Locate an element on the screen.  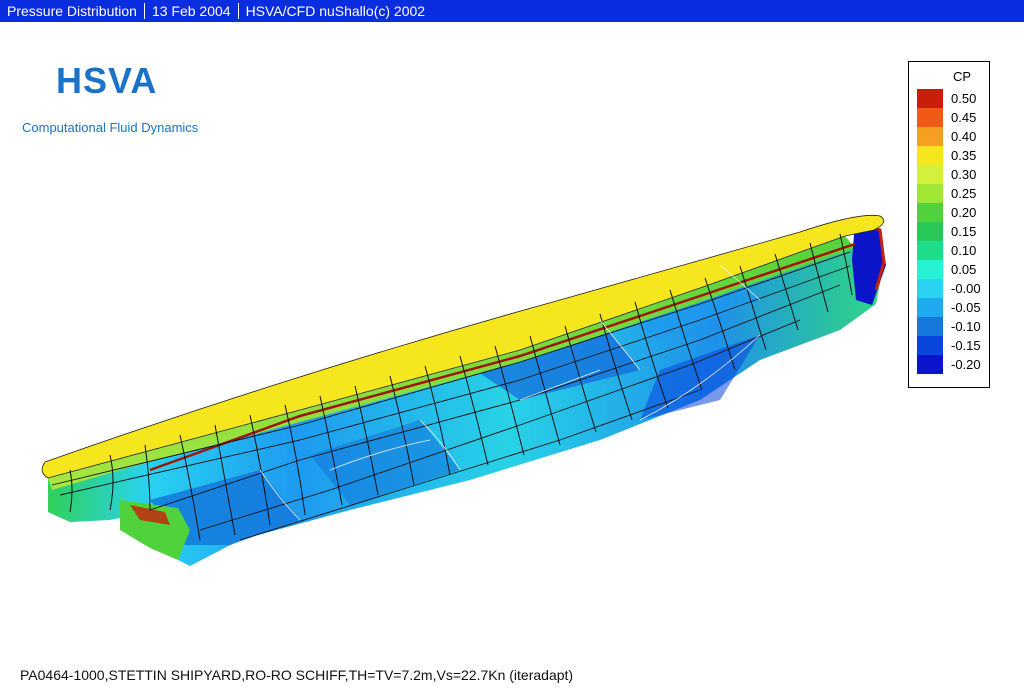
legend-entry: 0.40 is located at coordinates (949, 136).